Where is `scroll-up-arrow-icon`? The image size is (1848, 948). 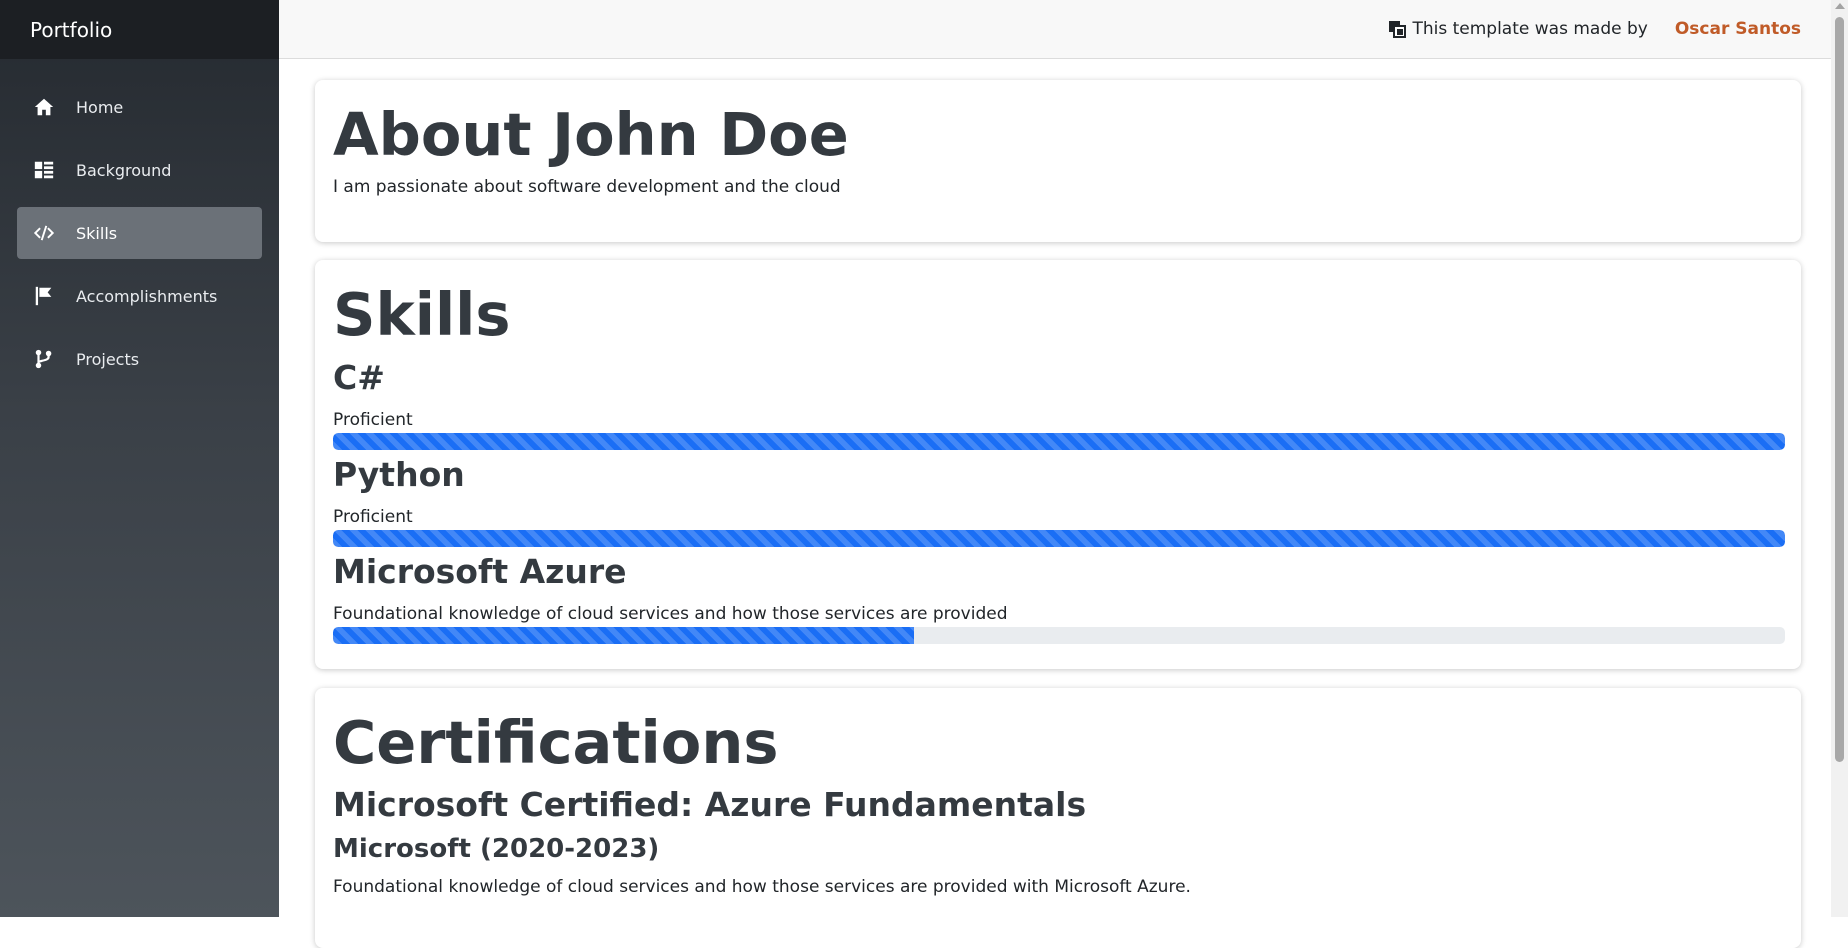 scroll-up-arrow-icon is located at coordinates (1840, 6).